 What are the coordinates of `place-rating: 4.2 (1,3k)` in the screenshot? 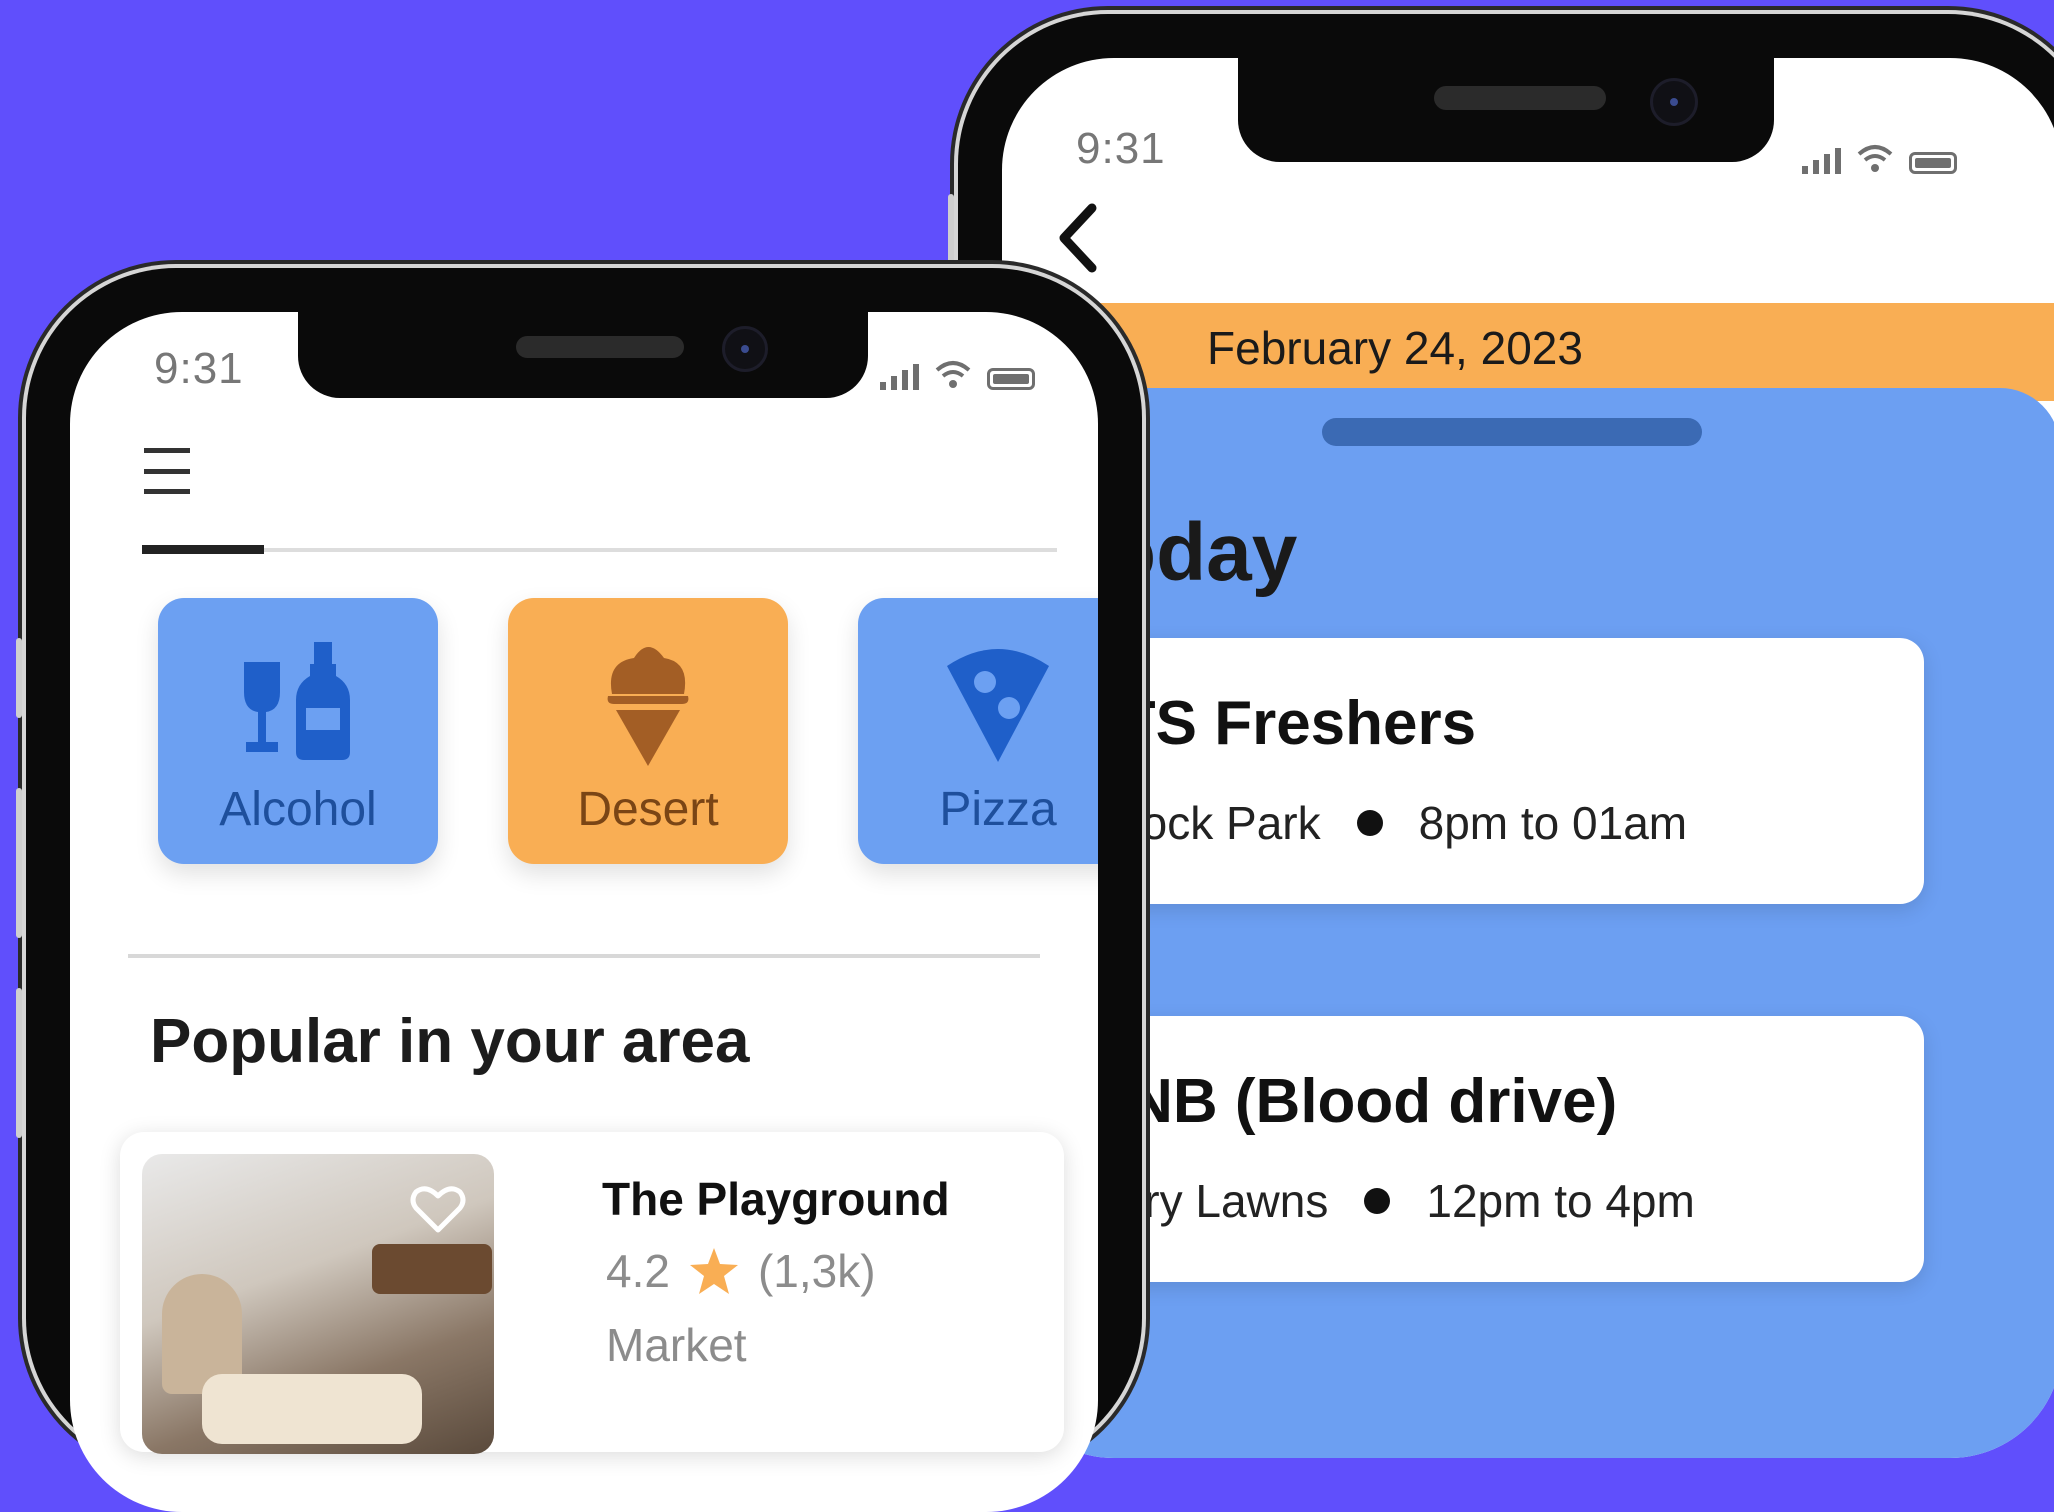 It's located at (741, 1271).